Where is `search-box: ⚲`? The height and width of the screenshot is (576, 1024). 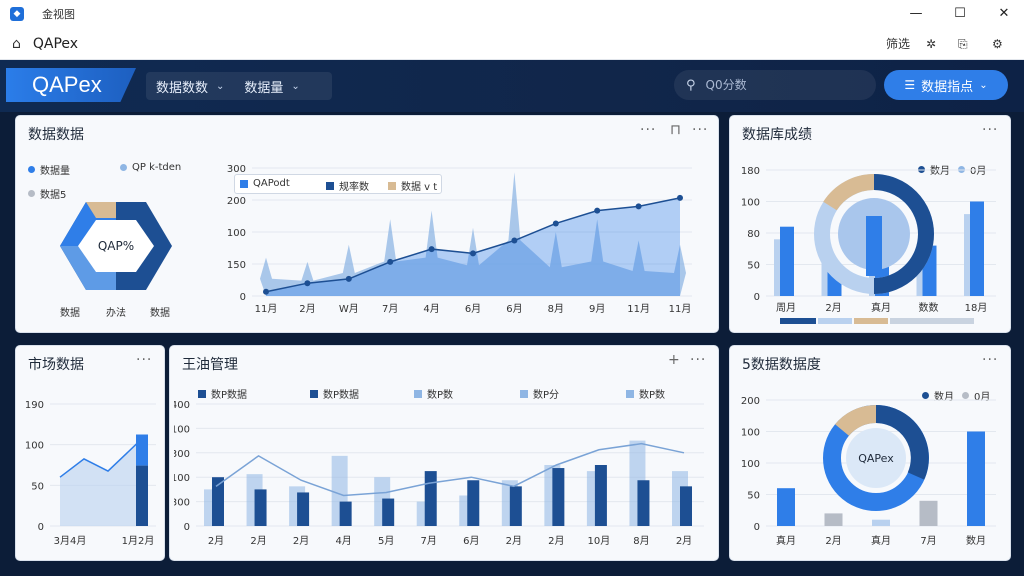 search-box: ⚲ is located at coordinates (775, 85).